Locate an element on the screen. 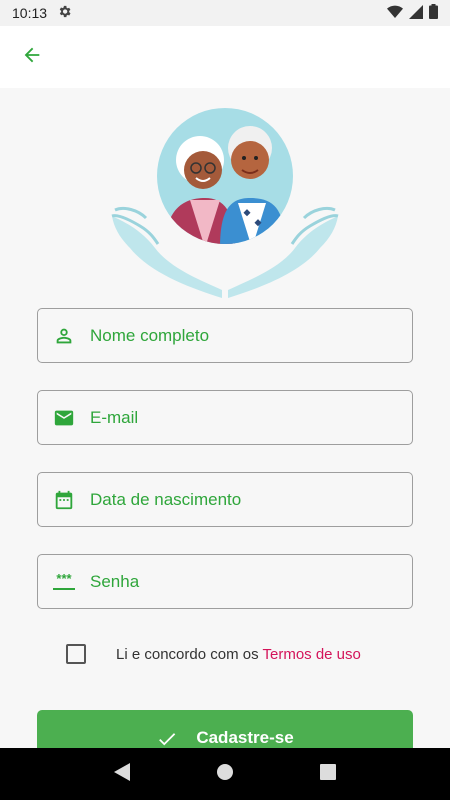 The height and width of the screenshot is (800, 450). nav-back-button is located at coordinates (122, 774).